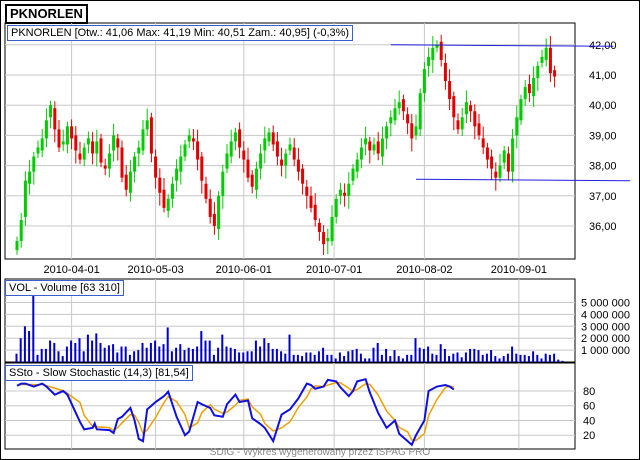  I want to click on stochastic-tick-label: 80, so click(589, 392).